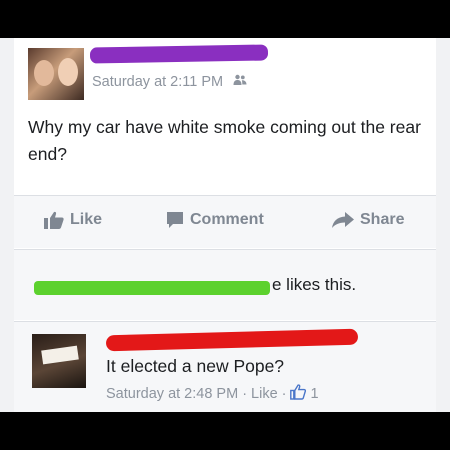 Image resolution: width=450 pixels, height=450 pixels. What do you see at coordinates (179, 54) in the screenshot?
I see `redacted-poster-name` at bounding box center [179, 54].